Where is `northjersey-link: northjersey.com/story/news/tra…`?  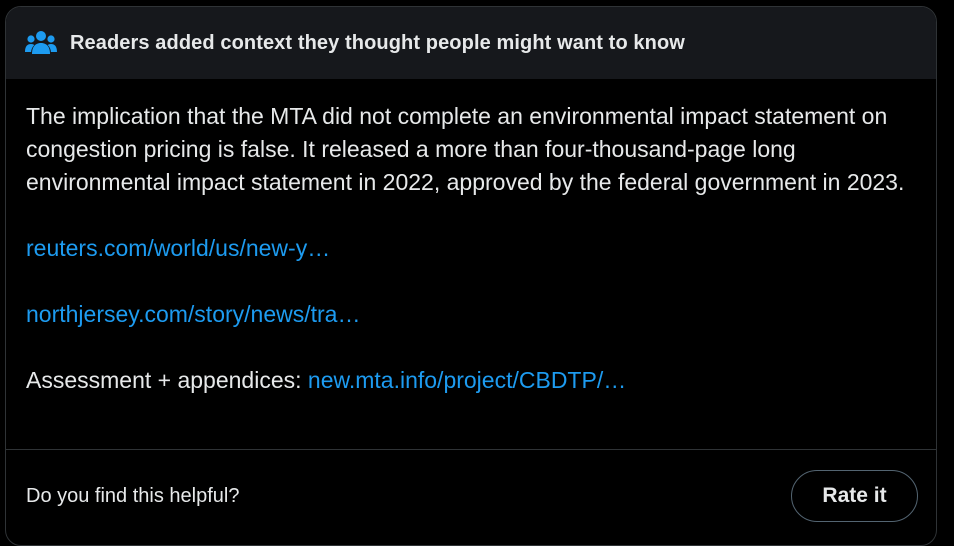
northjersey-link: northjersey.com/story/news/tra… is located at coordinates (193, 314).